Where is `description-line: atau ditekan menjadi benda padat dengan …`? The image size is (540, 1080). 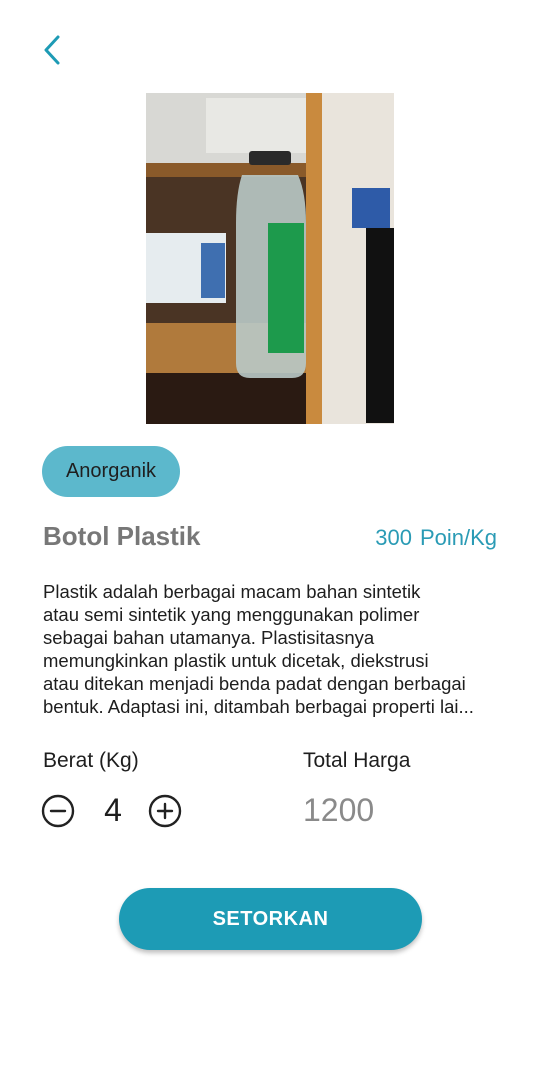
description-line: atau ditekan menjadi benda padat dengan … is located at coordinates (254, 683).